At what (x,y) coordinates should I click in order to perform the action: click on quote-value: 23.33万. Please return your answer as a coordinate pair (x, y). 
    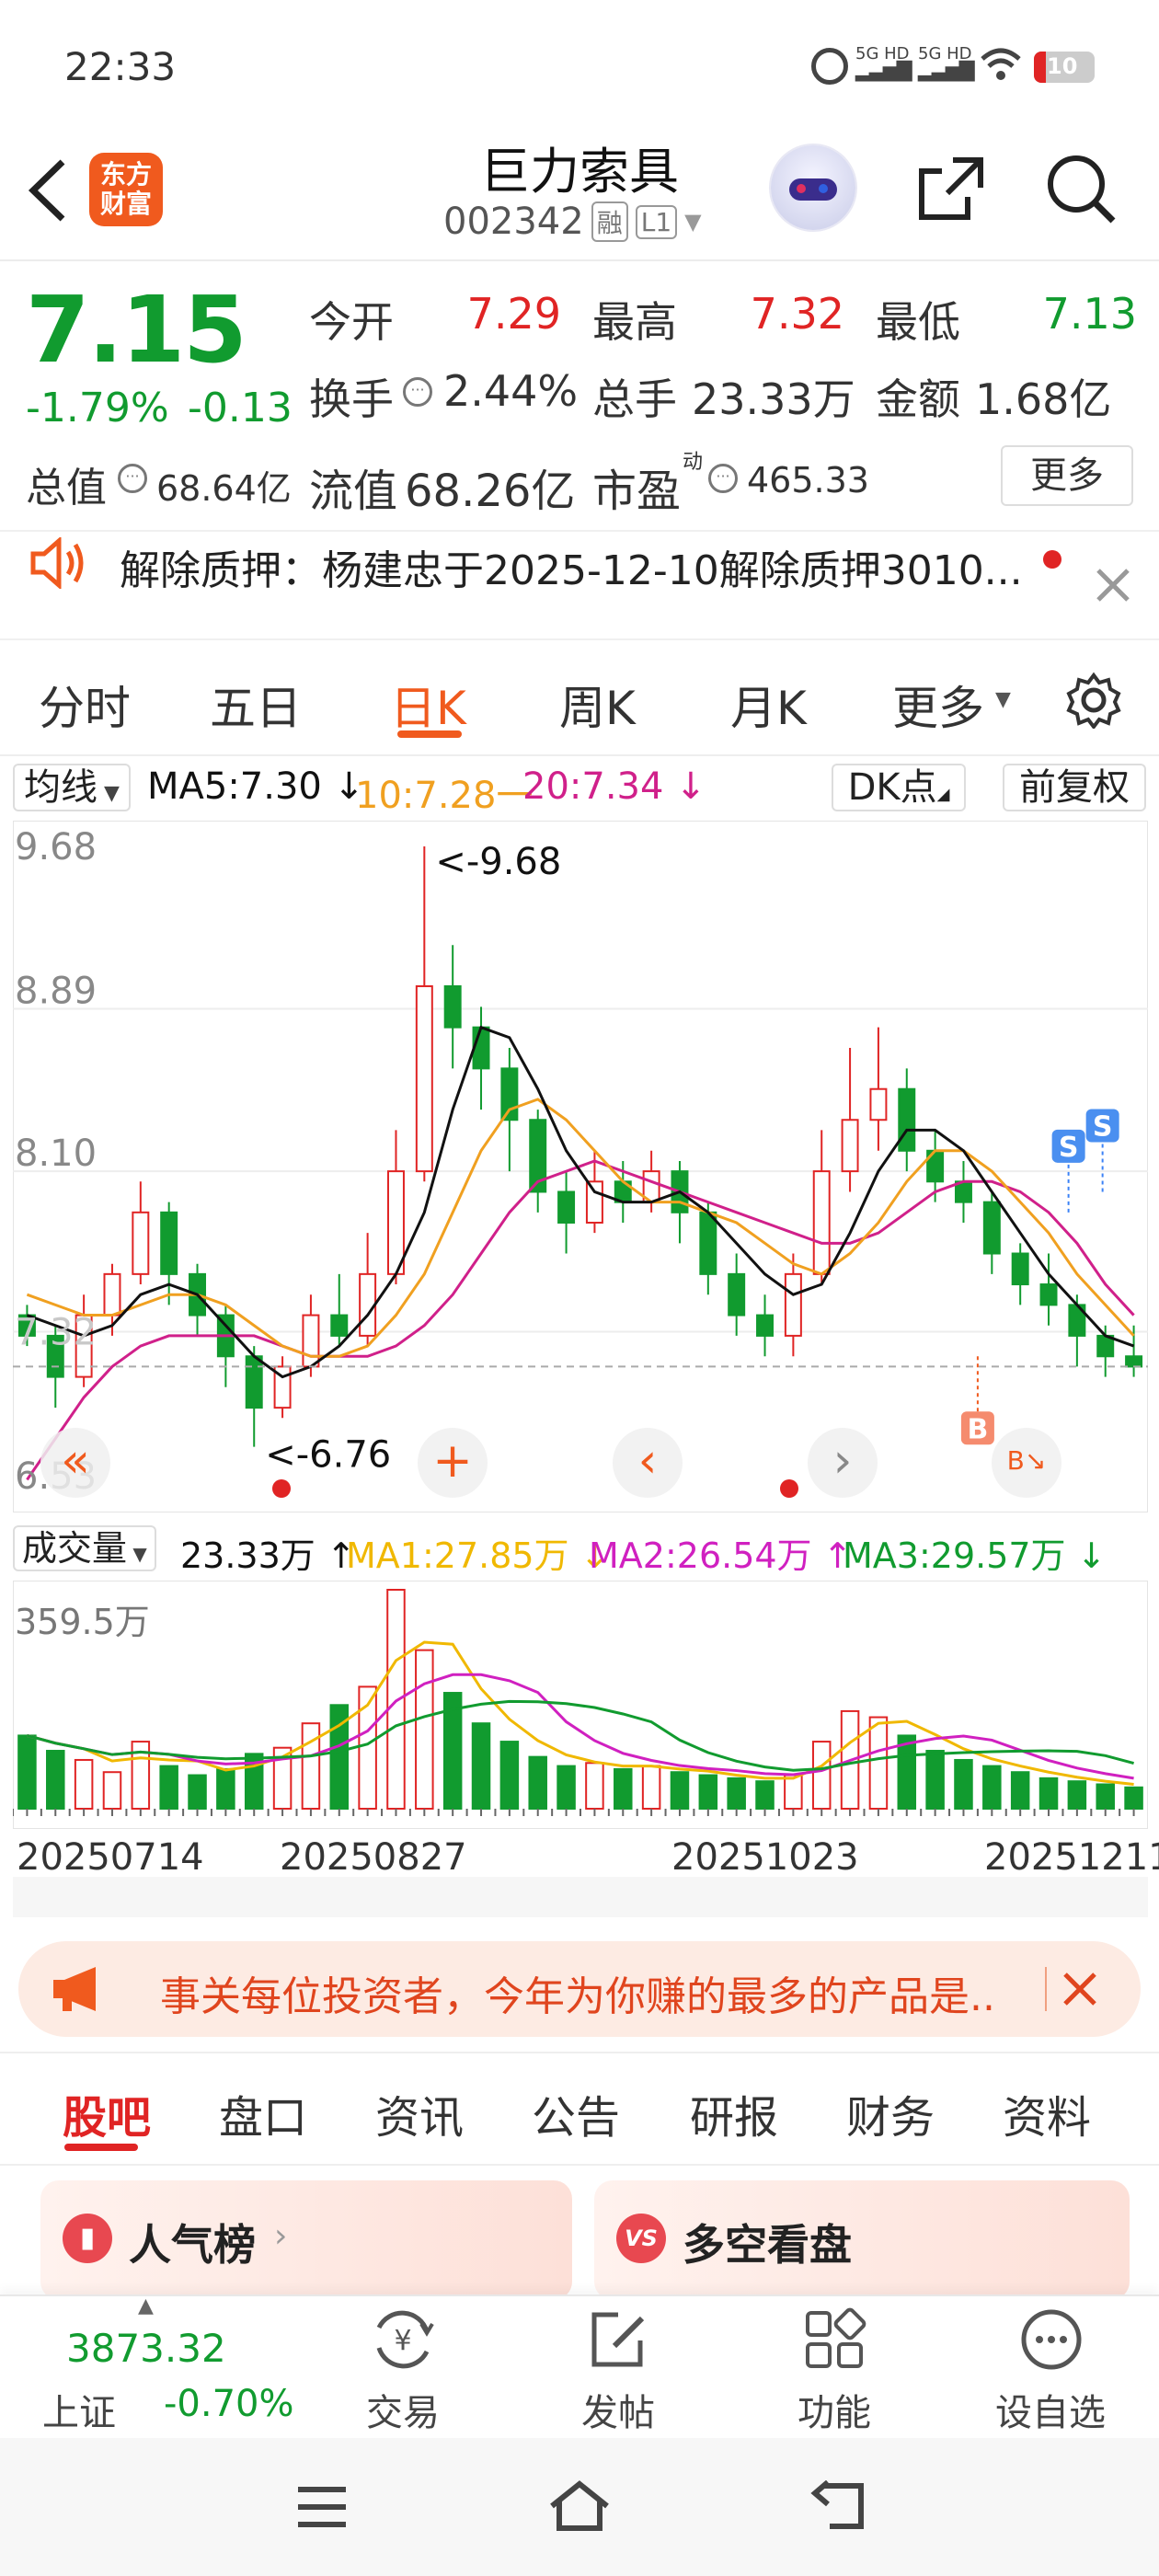
    Looking at the image, I should click on (773, 399).